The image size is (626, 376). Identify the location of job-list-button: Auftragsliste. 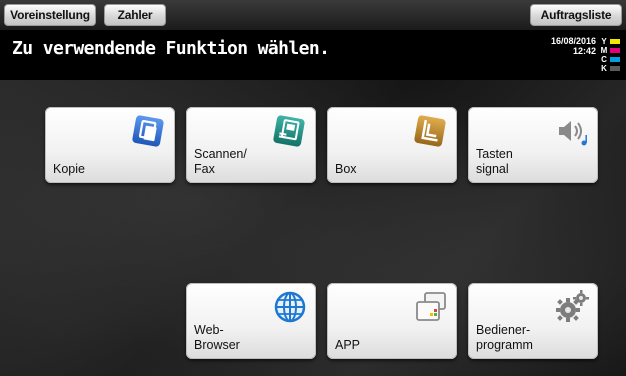
(576, 15).